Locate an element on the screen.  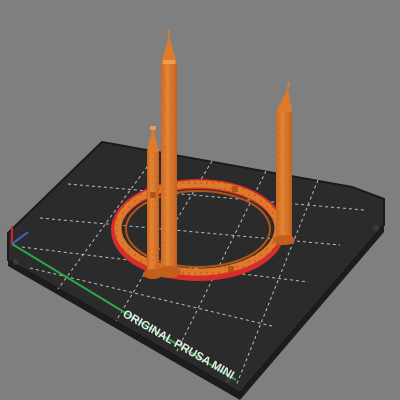
spire-center is located at coordinates (169, 152).